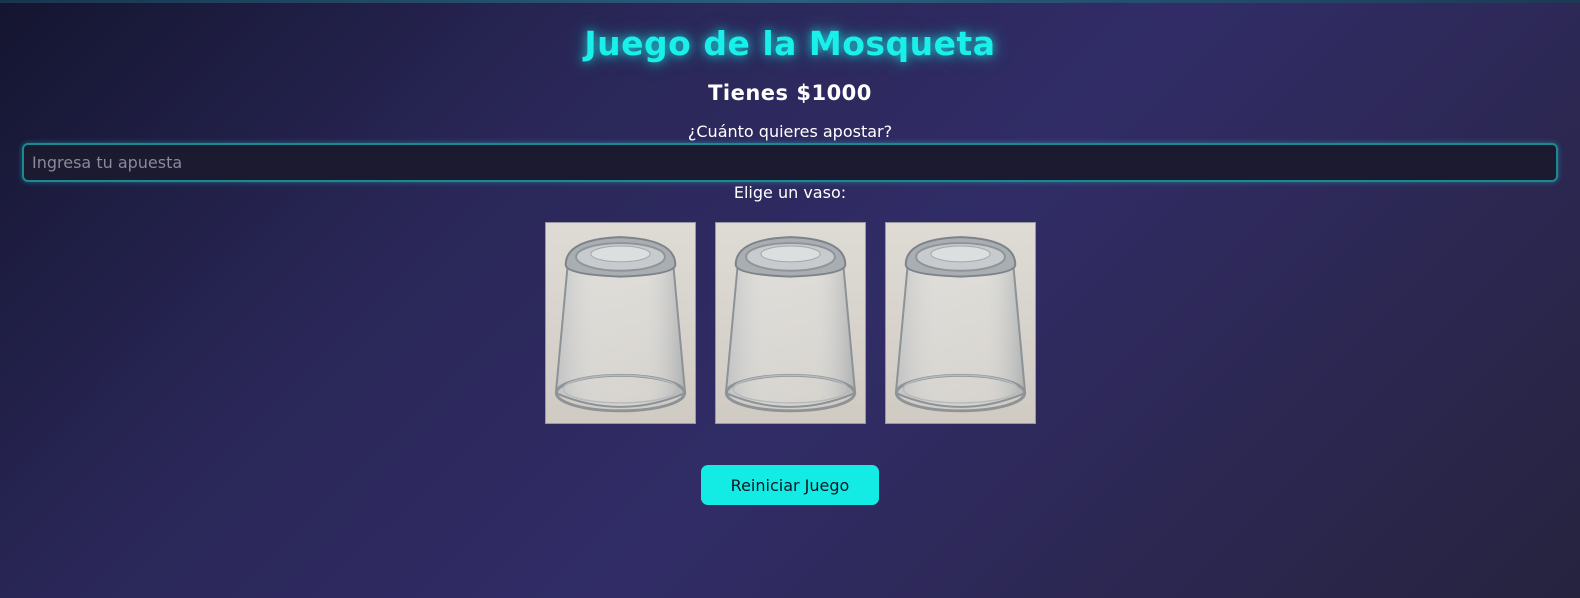 Image resolution: width=1580 pixels, height=598 pixels. Describe the element at coordinates (790, 192) in the screenshot. I see `cup-choice-label: Elige un vaso:` at that location.